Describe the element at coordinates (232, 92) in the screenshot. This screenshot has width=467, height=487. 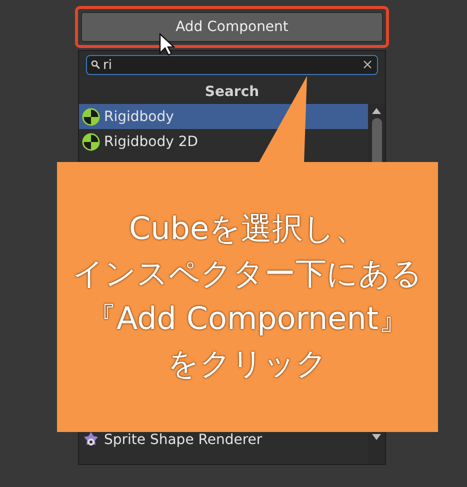
I see `list-header: Search` at that location.